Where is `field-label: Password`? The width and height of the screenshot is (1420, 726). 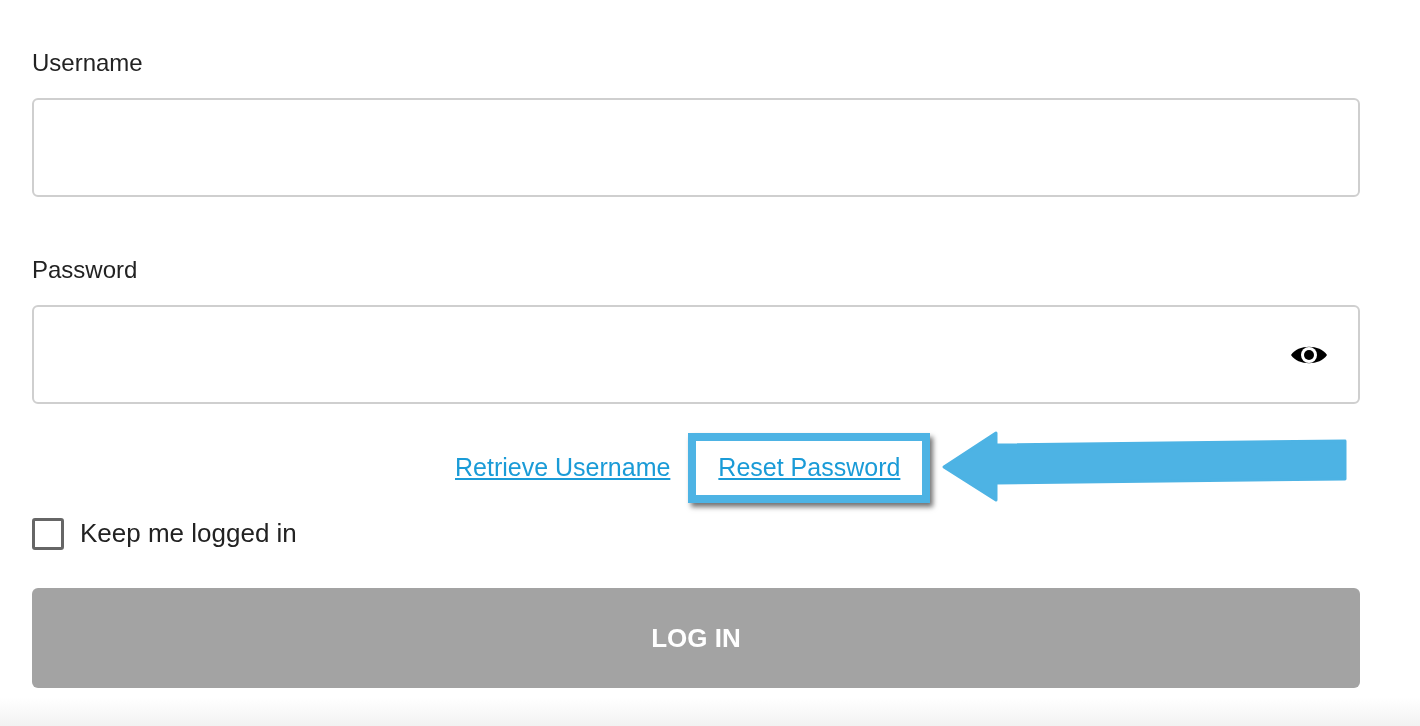 field-label: Password is located at coordinates (85, 270).